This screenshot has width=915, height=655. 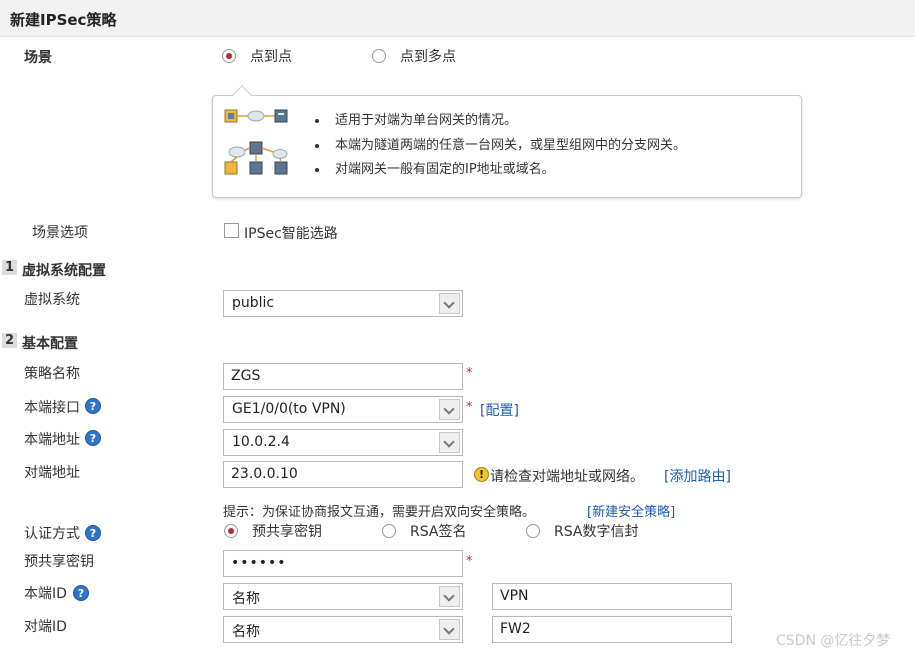 What do you see at coordinates (52, 408) in the screenshot?
I see `local-interface-label: 本端接口` at bounding box center [52, 408].